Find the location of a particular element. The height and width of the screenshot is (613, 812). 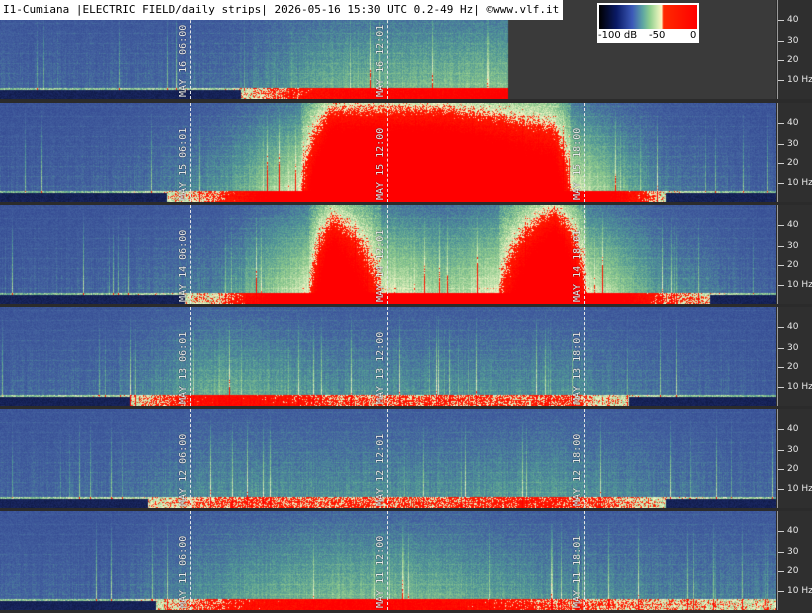

time-marker-label: MAY 15 18:00 is located at coordinates (577, 163).